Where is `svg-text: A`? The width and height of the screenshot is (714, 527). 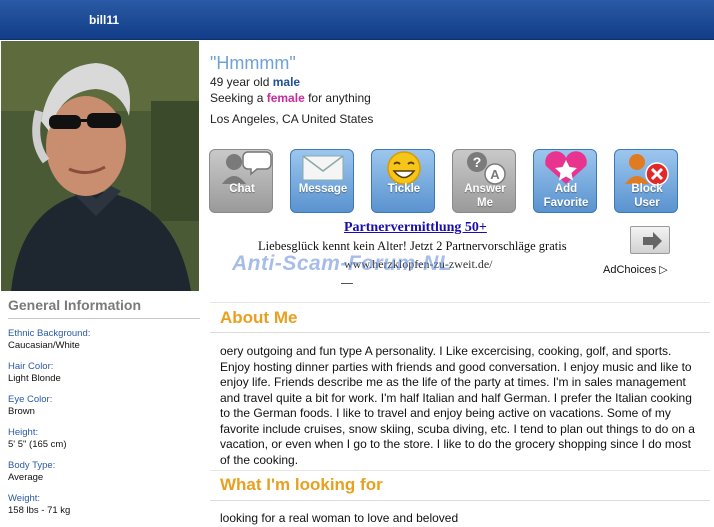 svg-text: A is located at coordinates (495, 174).